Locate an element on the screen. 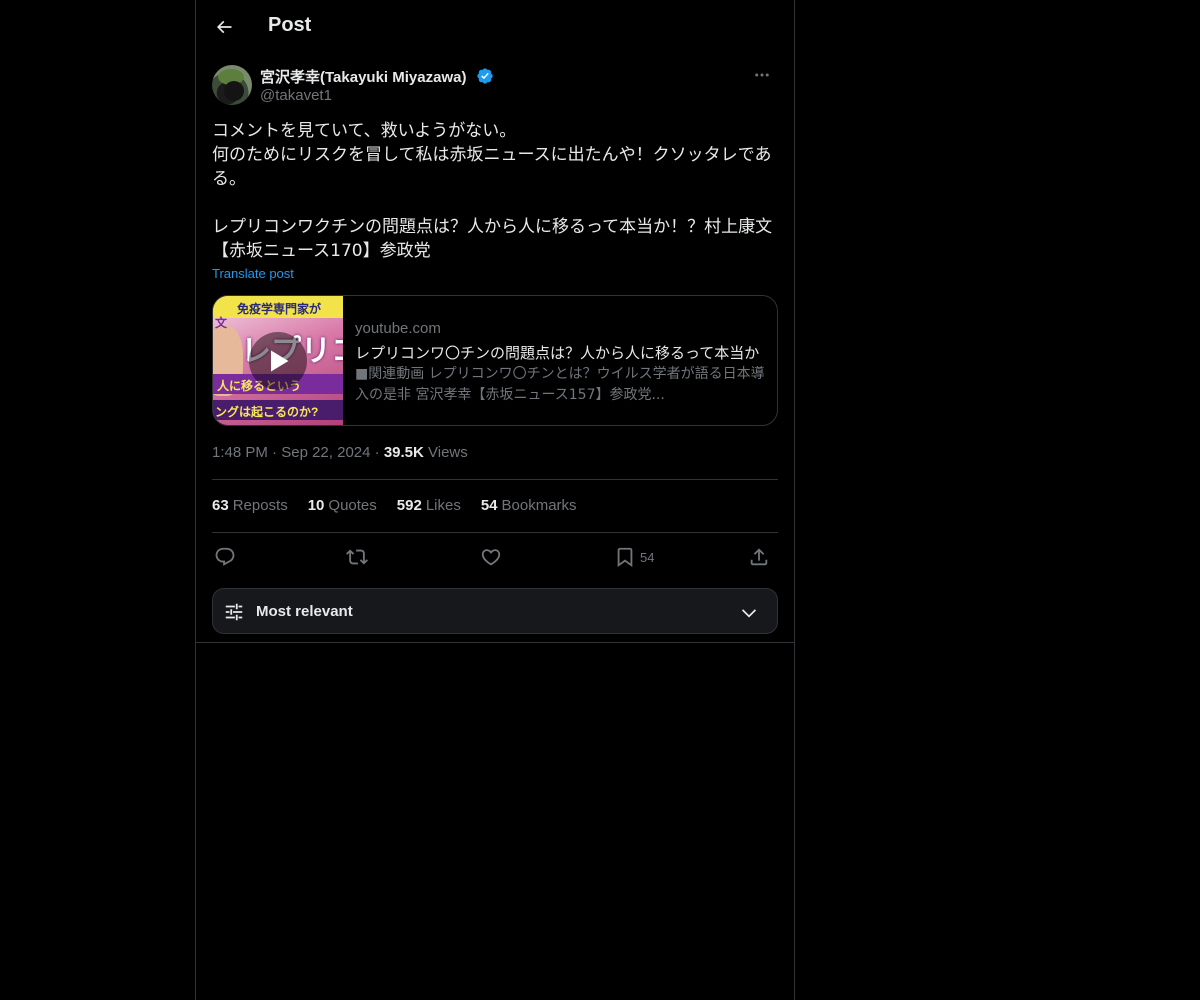 Image resolution: width=1200 pixels, height=1000 pixels. more-icon is located at coordinates (762, 75).